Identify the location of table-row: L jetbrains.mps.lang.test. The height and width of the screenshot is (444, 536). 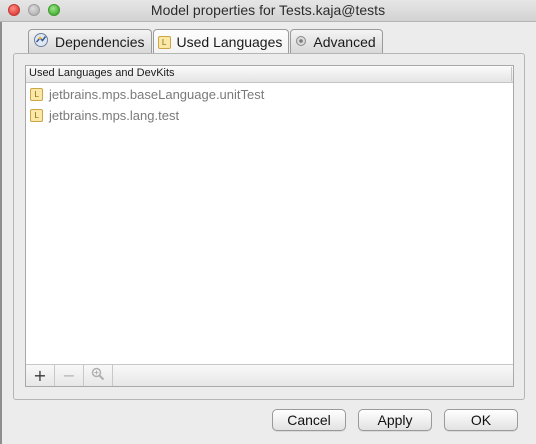
(269, 115).